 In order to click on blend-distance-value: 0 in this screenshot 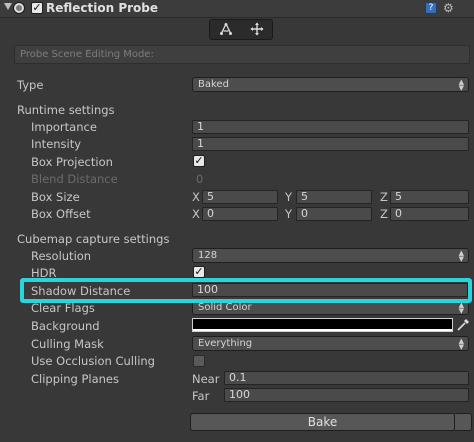, I will do `click(200, 179)`.